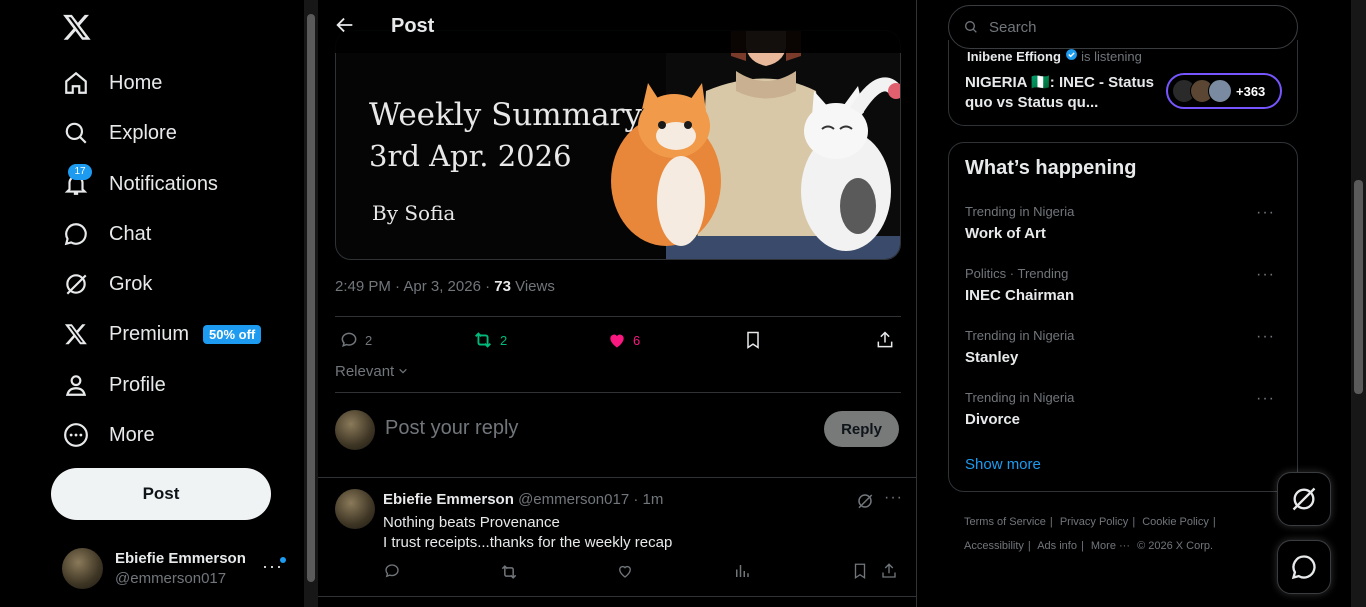  What do you see at coordinates (1005, 233) in the screenshot?
I see `trend-name: Work of Art` at bounding box center [1005, 233].